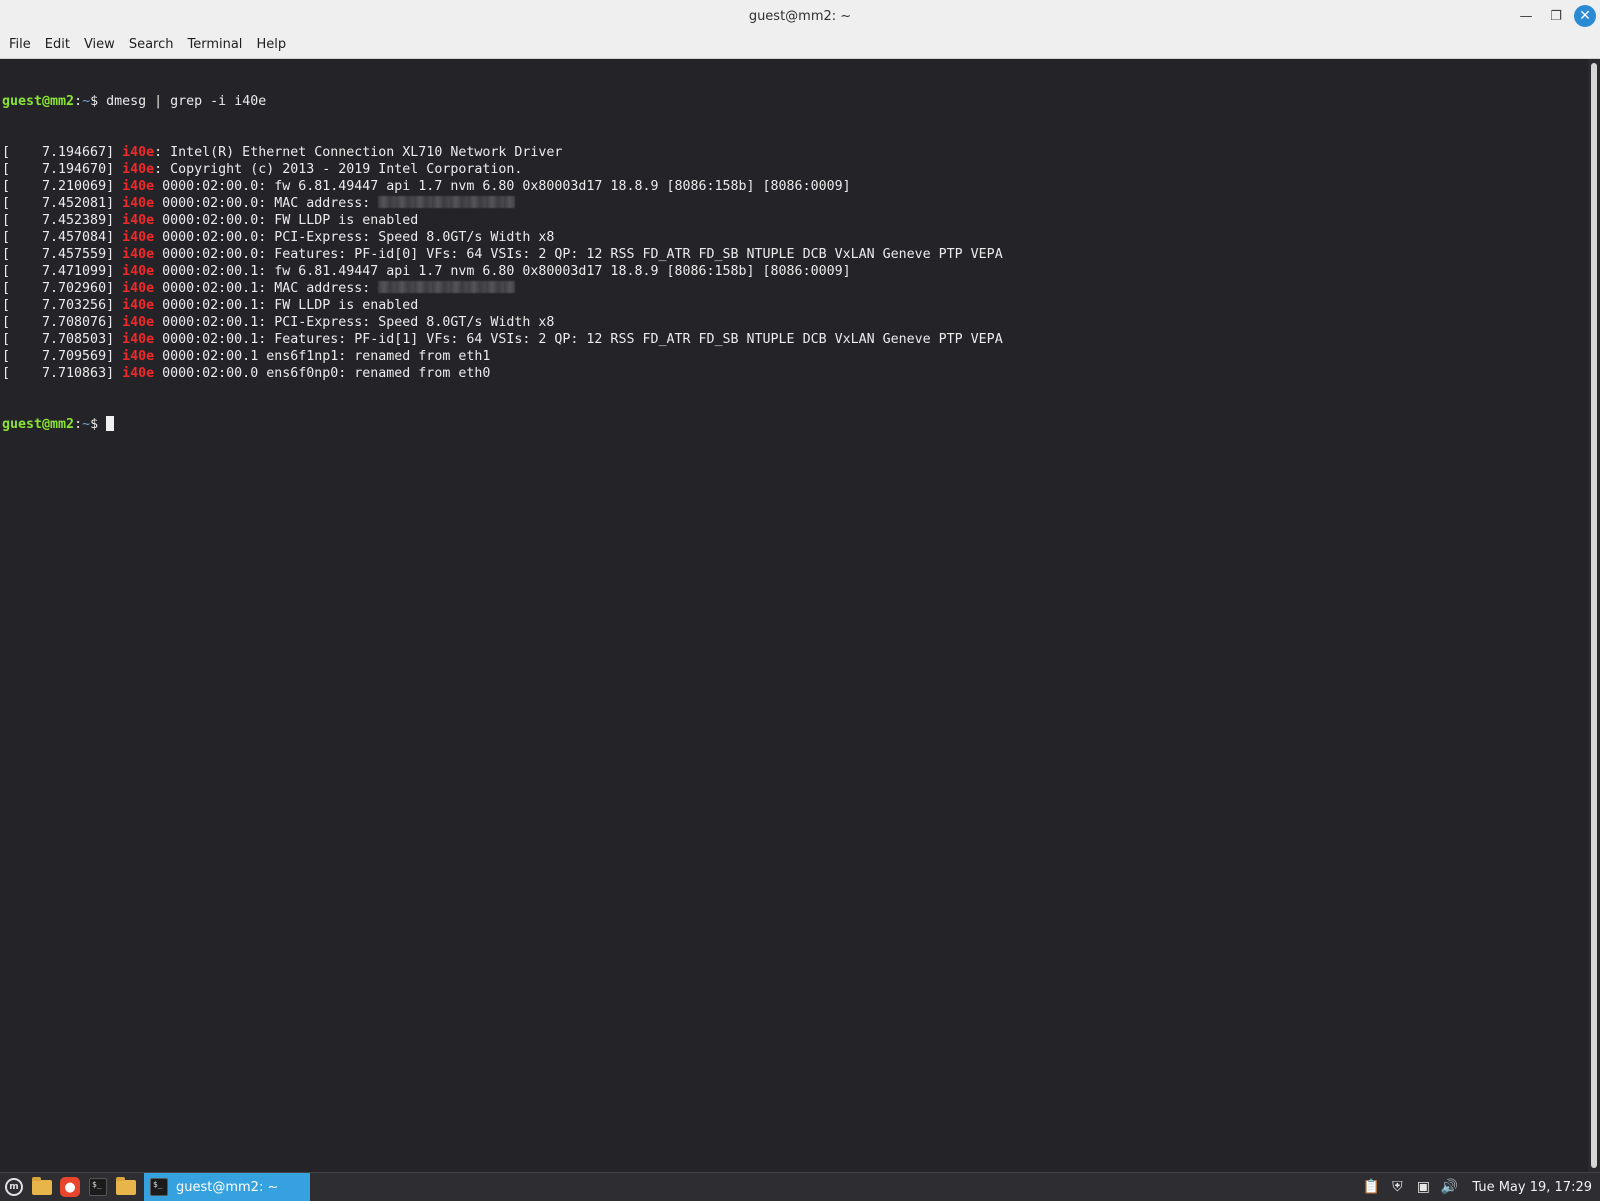  I want to click on terminal-icon: $_, so click(98, 1187).